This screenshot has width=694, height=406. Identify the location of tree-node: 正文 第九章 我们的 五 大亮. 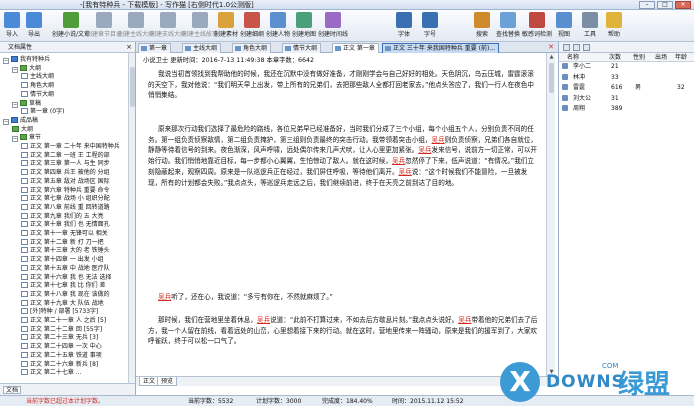
(62, 216).